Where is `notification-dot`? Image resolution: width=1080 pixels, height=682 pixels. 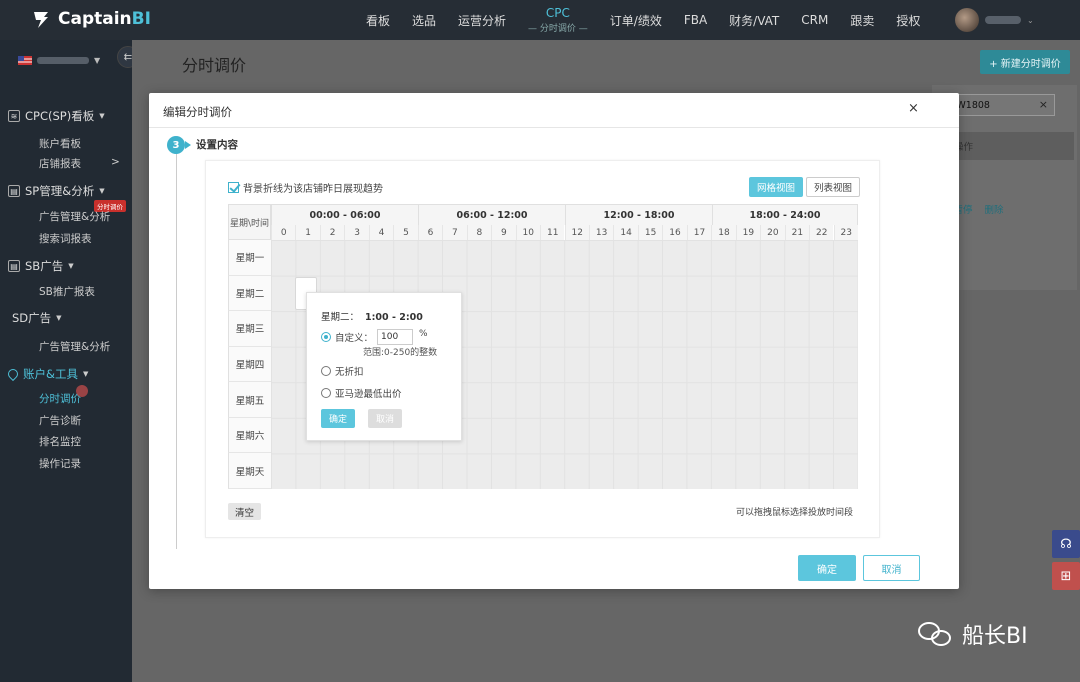
notification-dot is located at coordinates (82, 391).